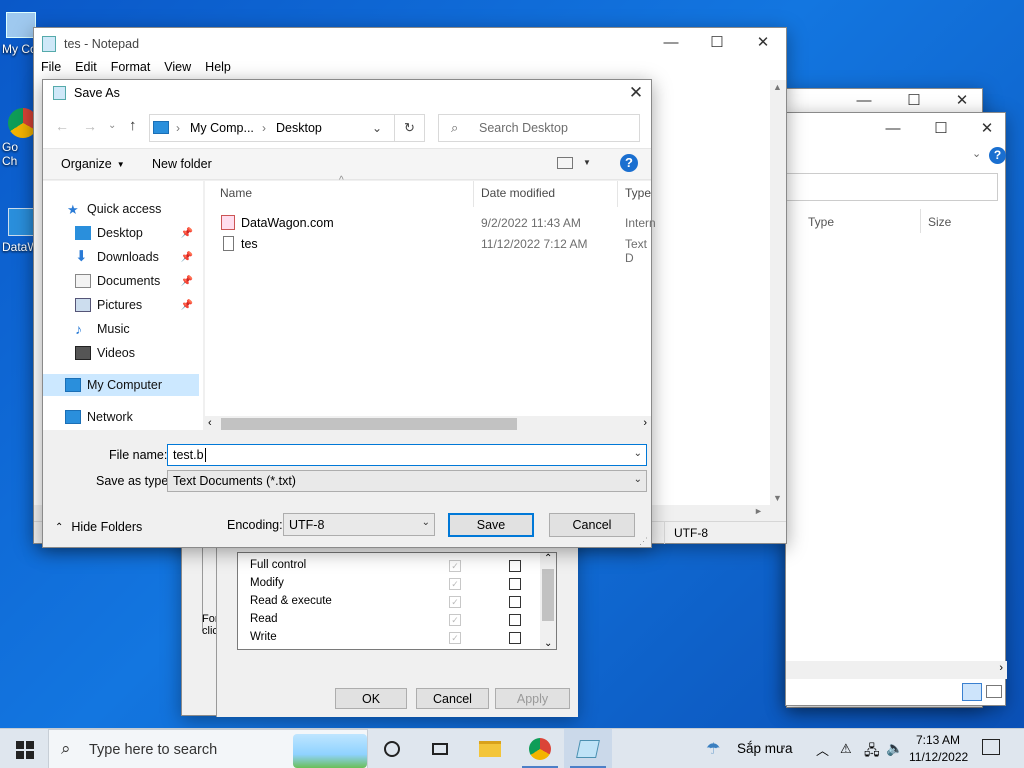 The image size is (1024, 768). I want to click on horizontal-scrollbar: ›, so click(896, 670).